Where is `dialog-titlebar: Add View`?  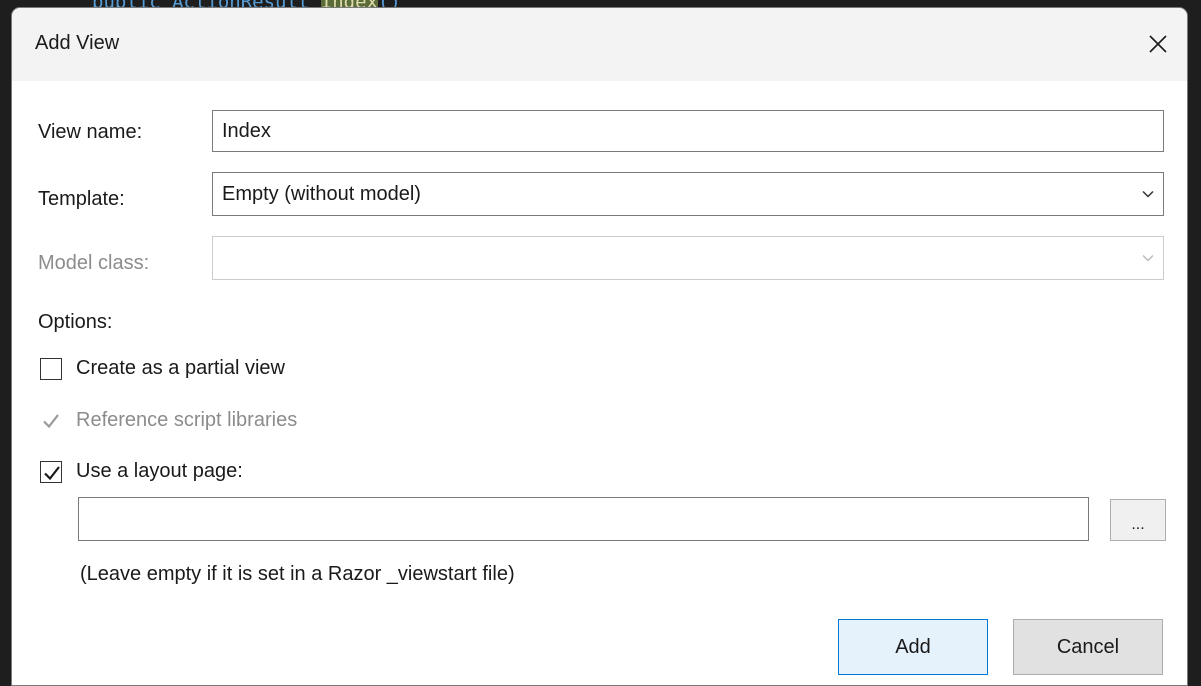
dialog-titlebar: Add View is located at coordinates (599, 44).